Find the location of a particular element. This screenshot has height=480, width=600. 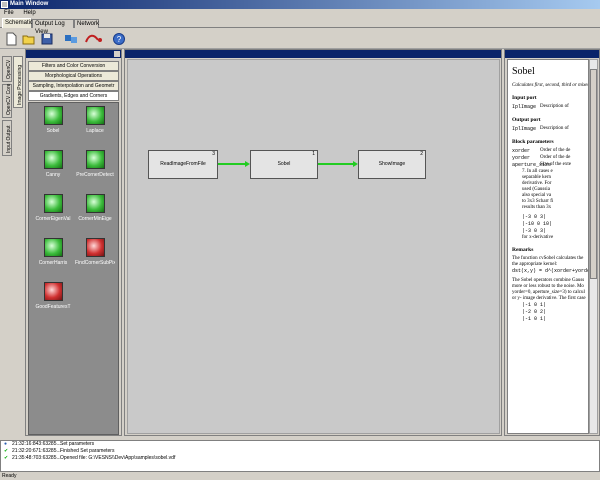

status-text: Ready is located at coordinates (9, 476).